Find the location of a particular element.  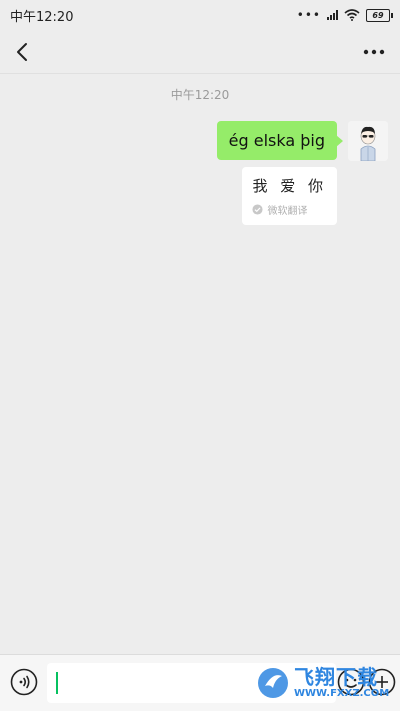

input-bar is located at coordinates (200, 682).